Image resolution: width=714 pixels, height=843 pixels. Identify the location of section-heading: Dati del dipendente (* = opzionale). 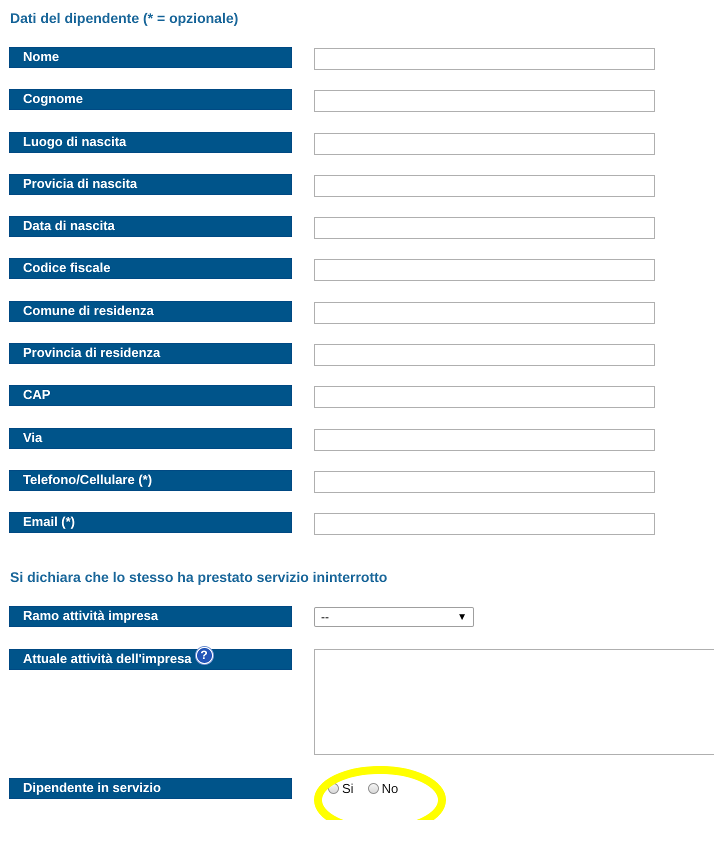
(124, 18).